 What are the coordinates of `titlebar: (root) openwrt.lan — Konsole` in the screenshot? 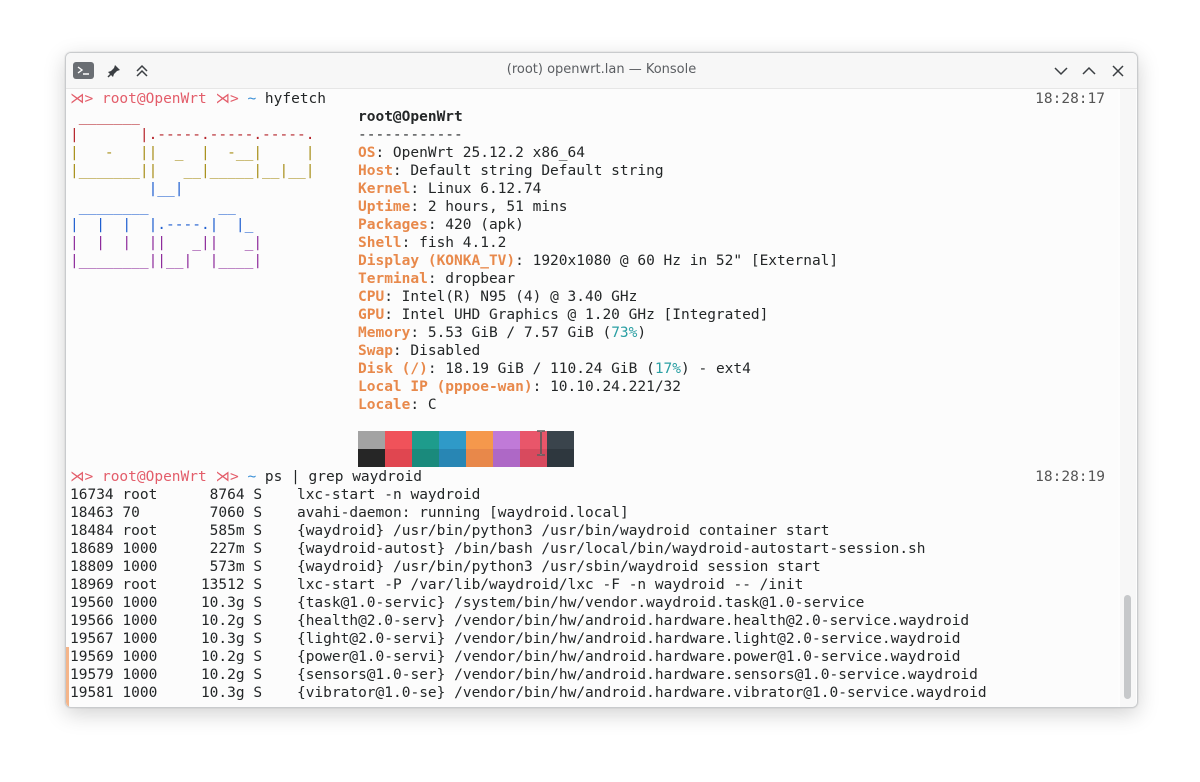 It's located at (601, 71).